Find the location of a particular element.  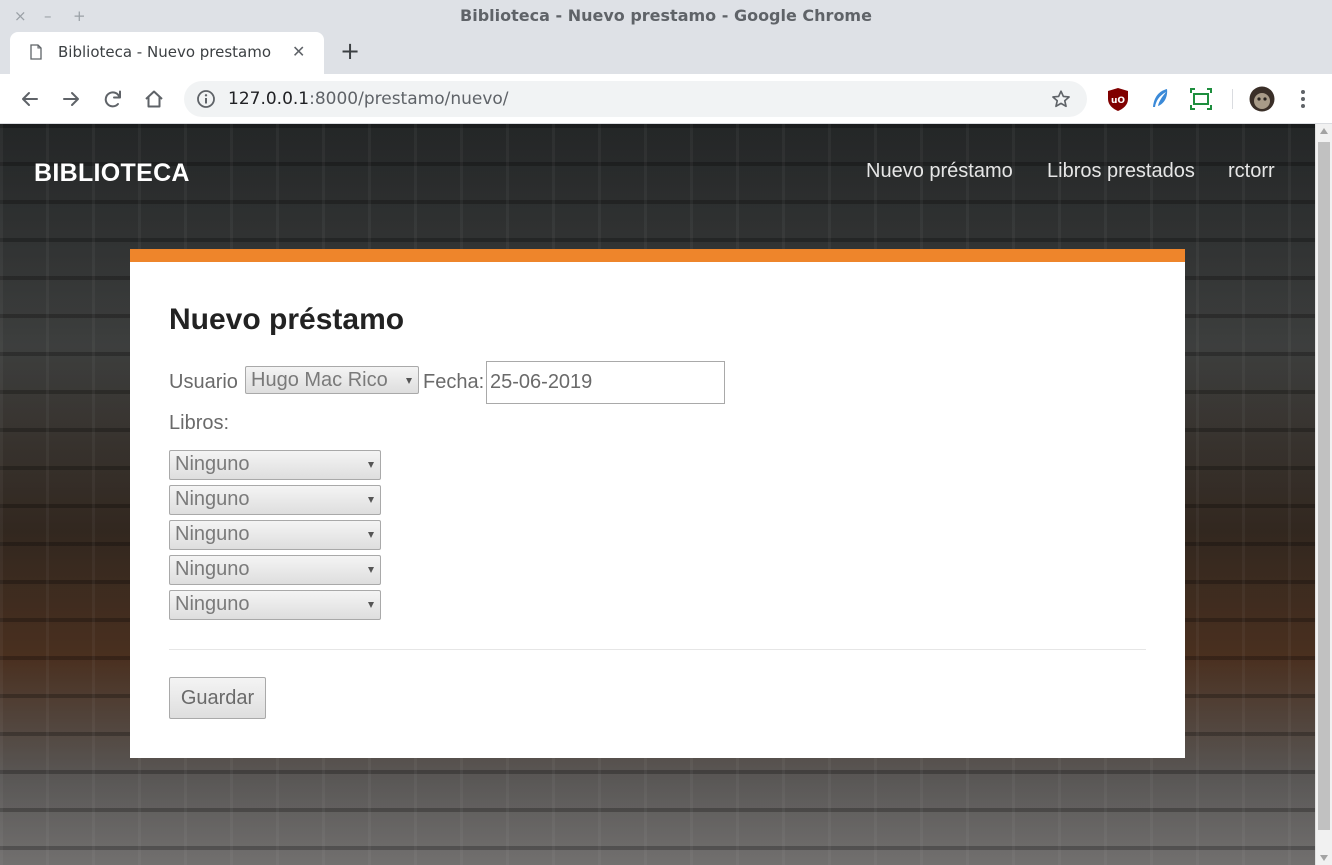

tab-close-icon: ✕ is located at coordinates (298, 52).